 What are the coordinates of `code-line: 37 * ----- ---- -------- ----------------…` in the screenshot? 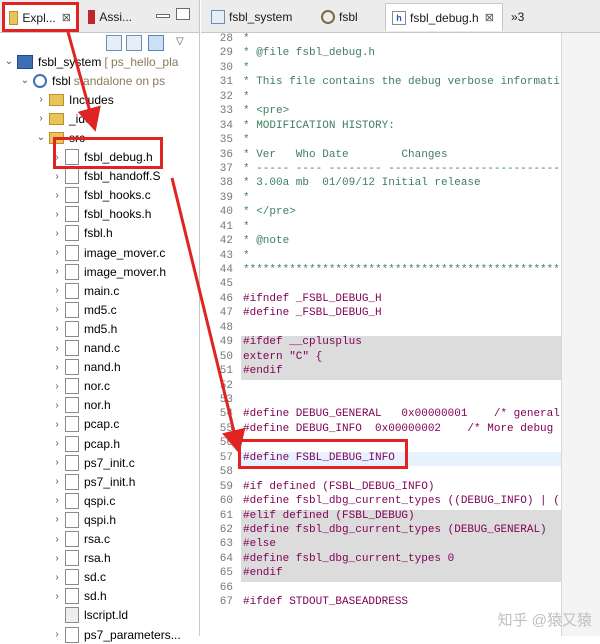 It's located at (400, 170).